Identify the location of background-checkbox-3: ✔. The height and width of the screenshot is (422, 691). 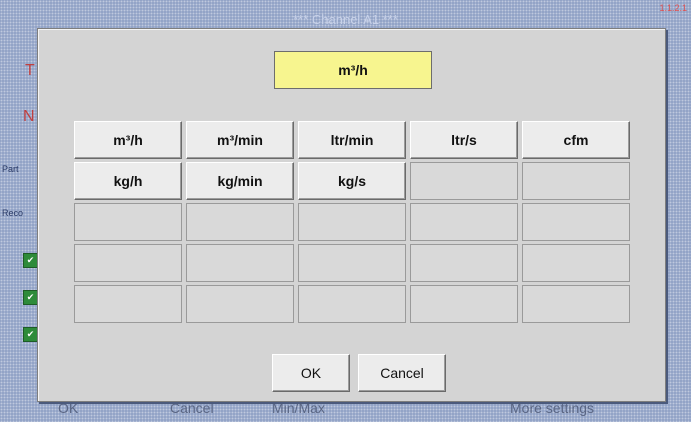
(30, 334).